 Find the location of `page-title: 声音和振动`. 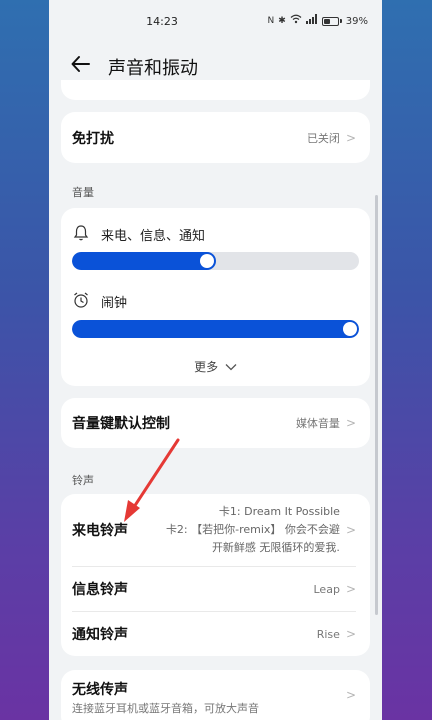

page-title: 声音和振动 is located at coordinates (153, 68).